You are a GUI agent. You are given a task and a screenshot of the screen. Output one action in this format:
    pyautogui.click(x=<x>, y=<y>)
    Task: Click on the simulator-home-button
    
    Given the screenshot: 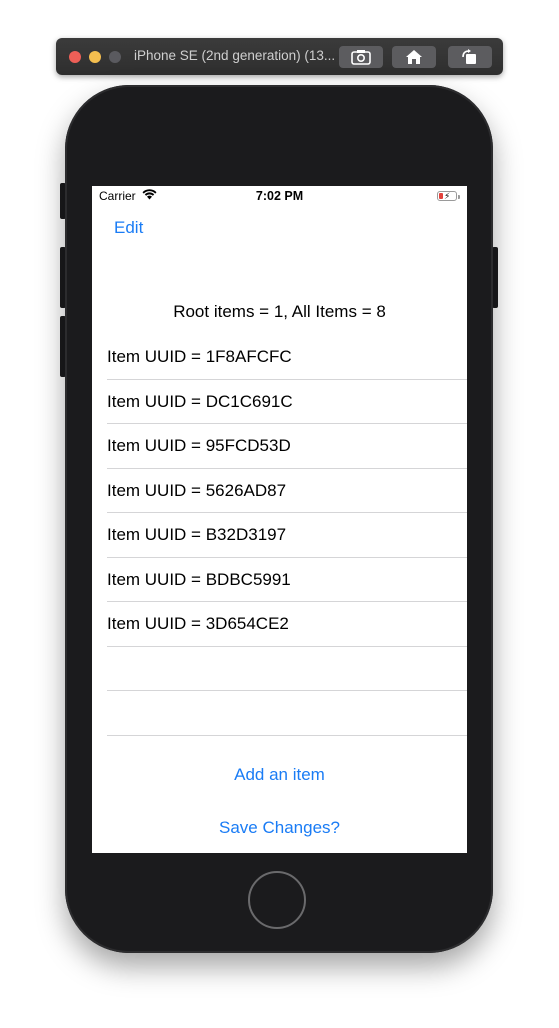 What is the action you would take?
    pyautogui.click(x=414, y=57)
    